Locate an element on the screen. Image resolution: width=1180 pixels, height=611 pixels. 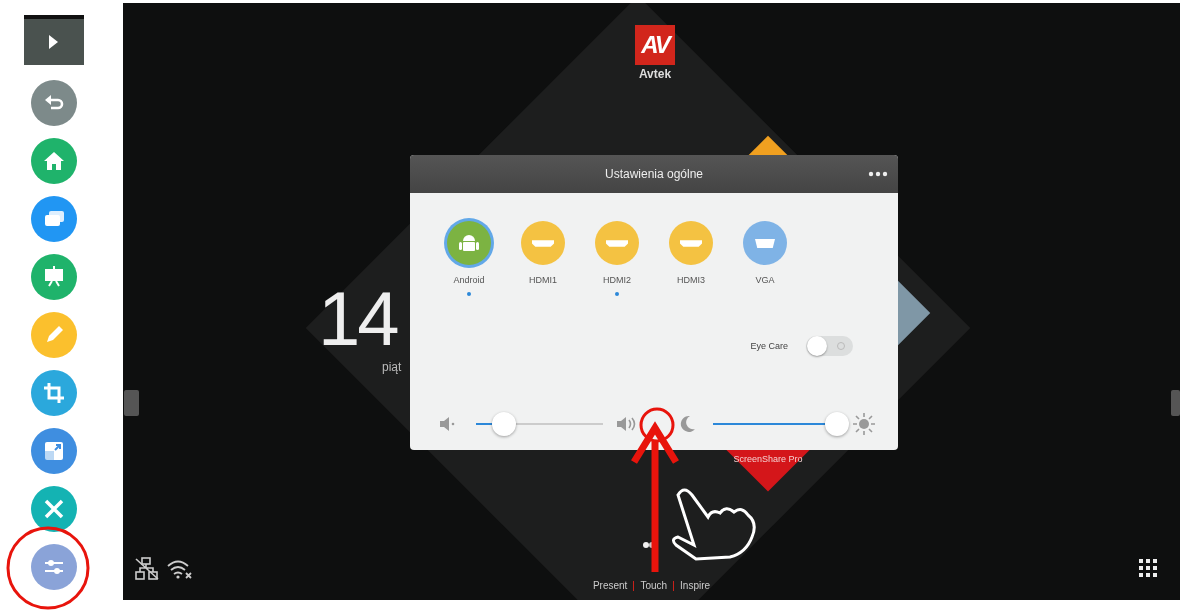
sun-icon is located at coordinates (864, 424).